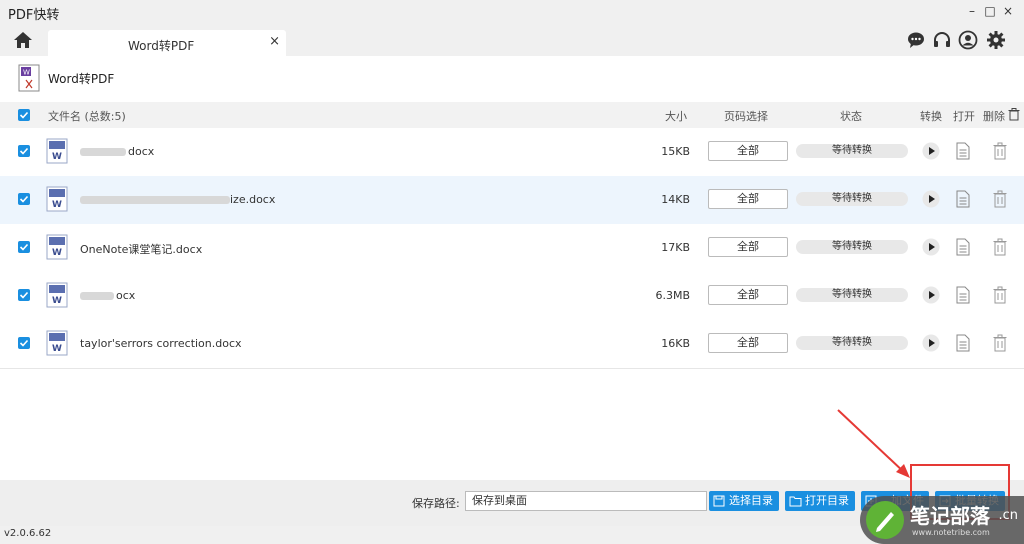 The height and width of the screenshot is (544, 1024). I want to click on minimize-button: –, so click(972, 11).